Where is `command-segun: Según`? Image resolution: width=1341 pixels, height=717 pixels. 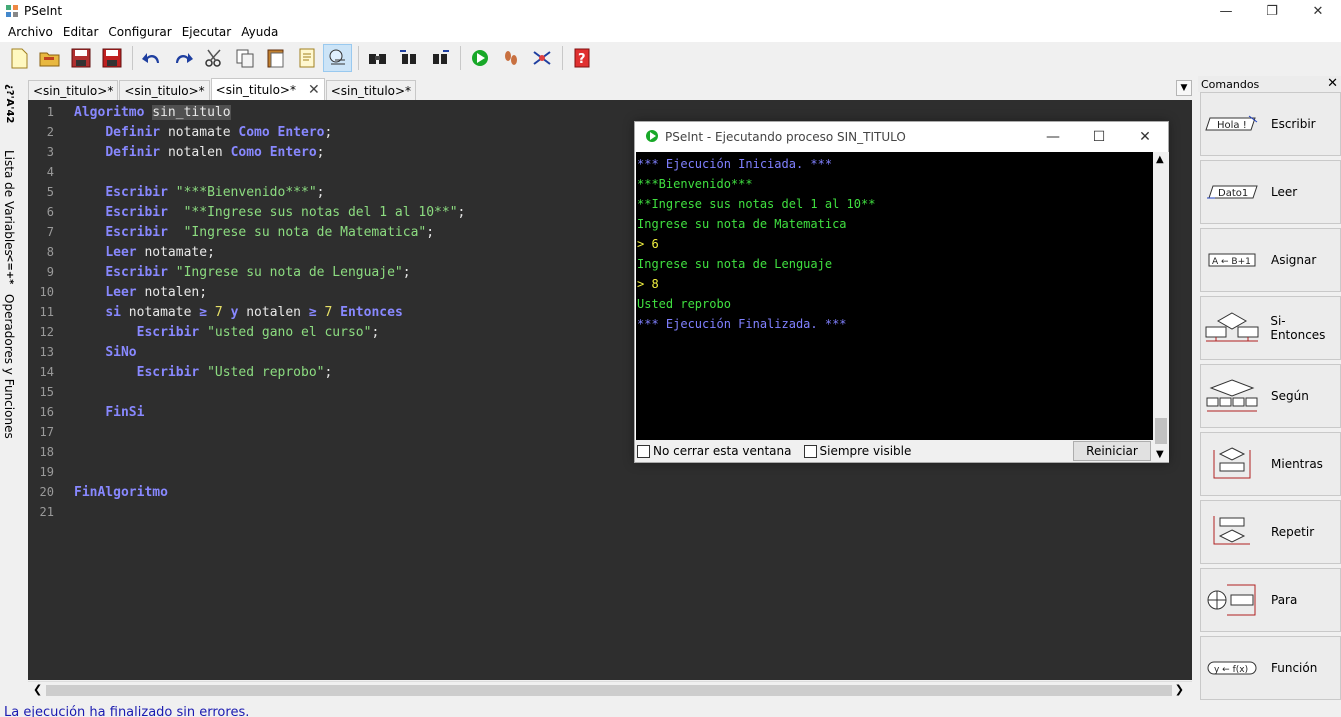
command-segun: Según is located at coordinates (1270, 396).